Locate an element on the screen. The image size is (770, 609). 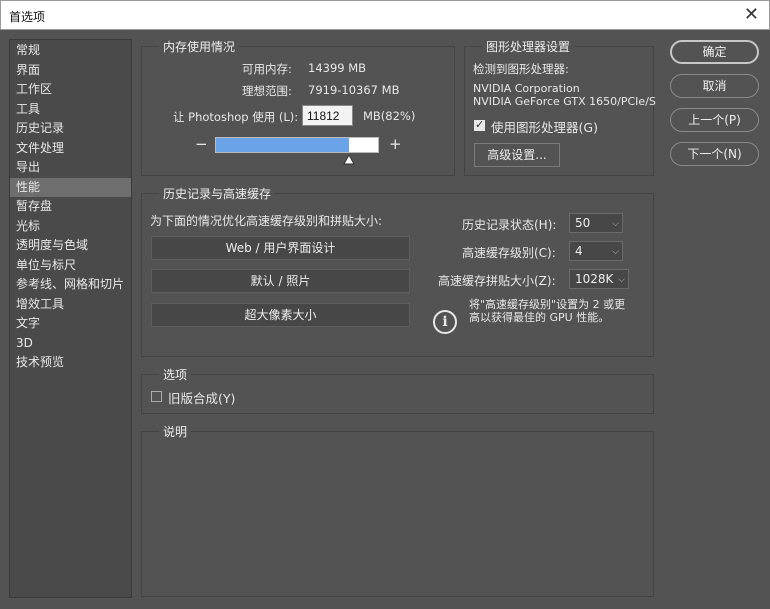
info-icon: i is located at coordinates (445, 322).